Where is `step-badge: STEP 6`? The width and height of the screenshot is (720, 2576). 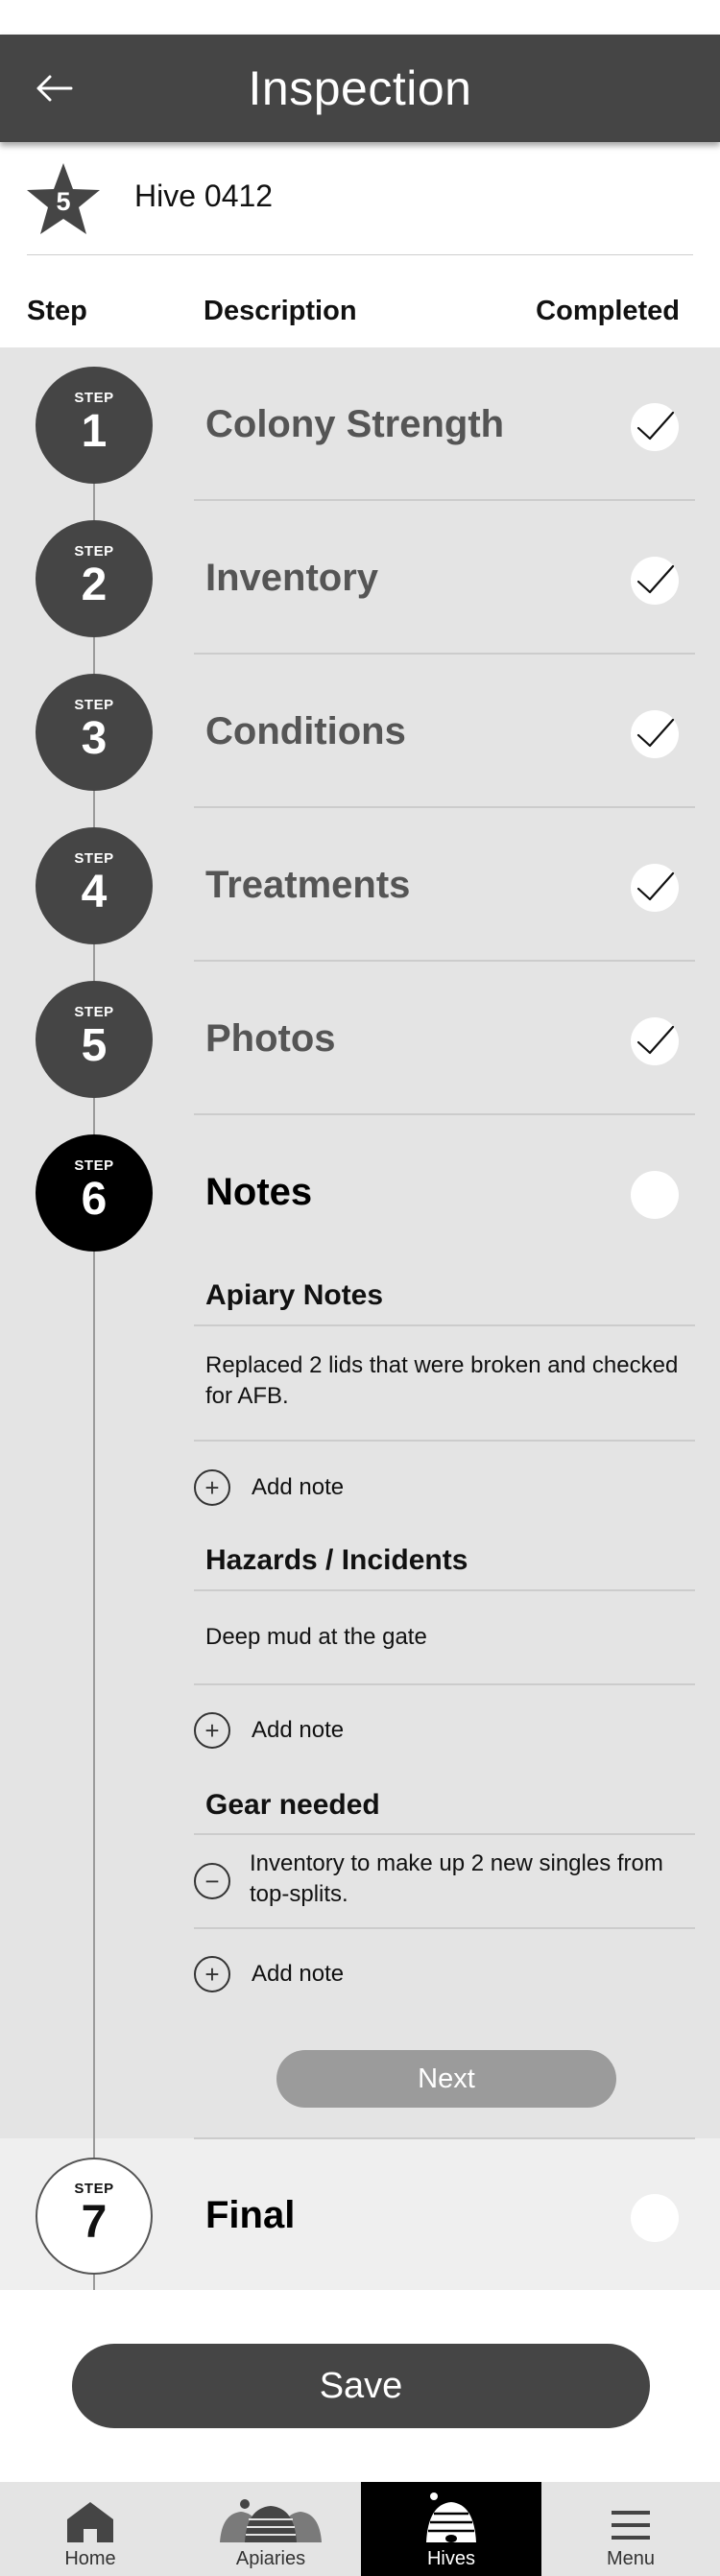
step-badge: STEP 6 is located at coordinates (94, 1193).